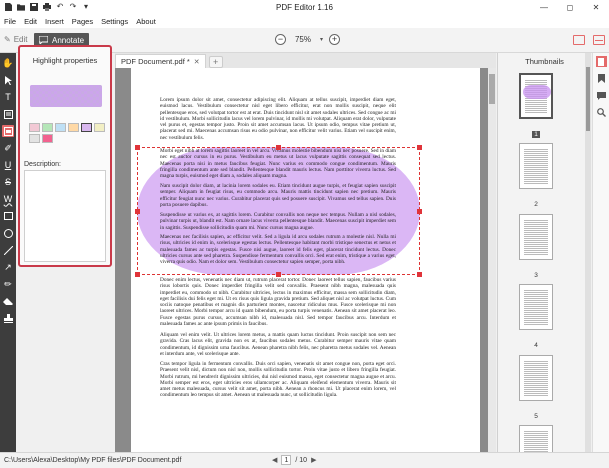  I want to click on highlight-tool-icon, so click(8, 131).